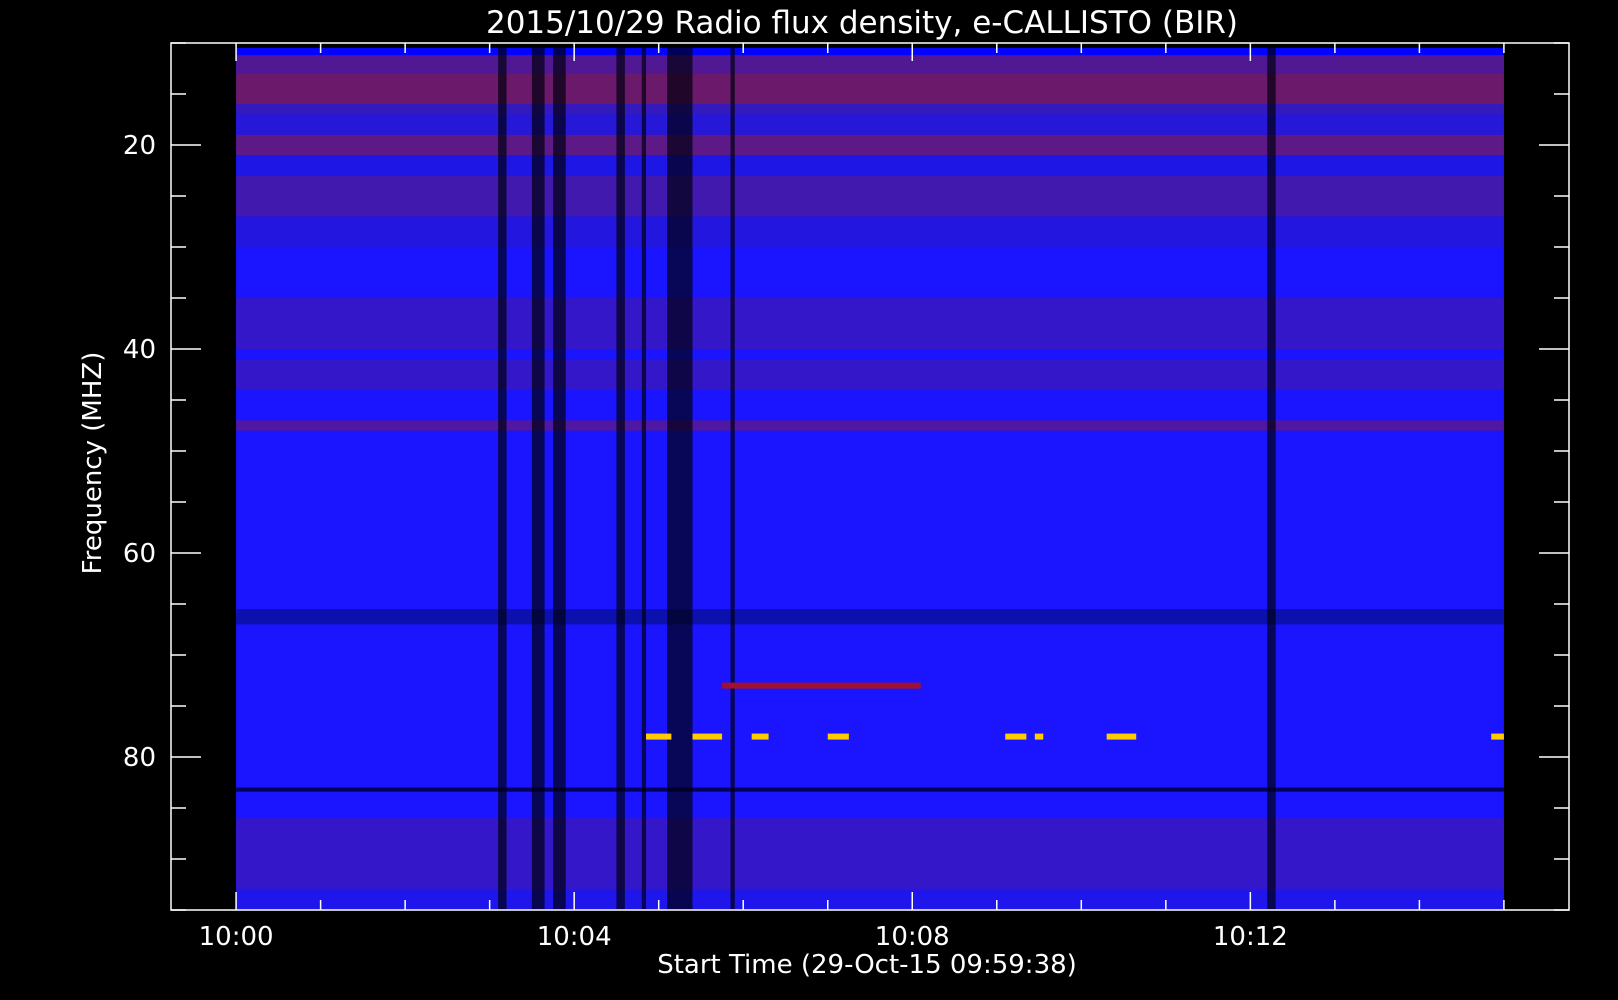  I want to click on y-tick-label: 20, so click(139, 146).